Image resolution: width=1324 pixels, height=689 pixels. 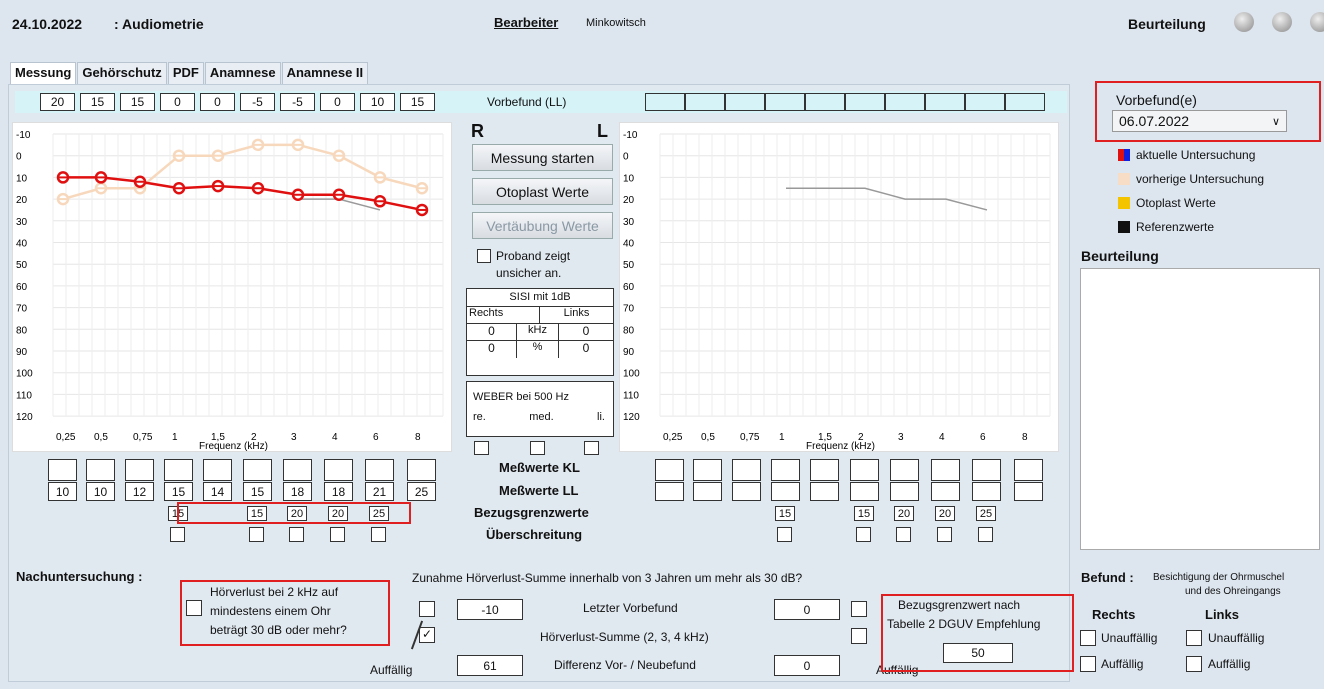 What do you see at coordinates (978, 653) in the screenshot?
I see `bezugsgrenzwert-field: 50` at bounding box center [978, 653].